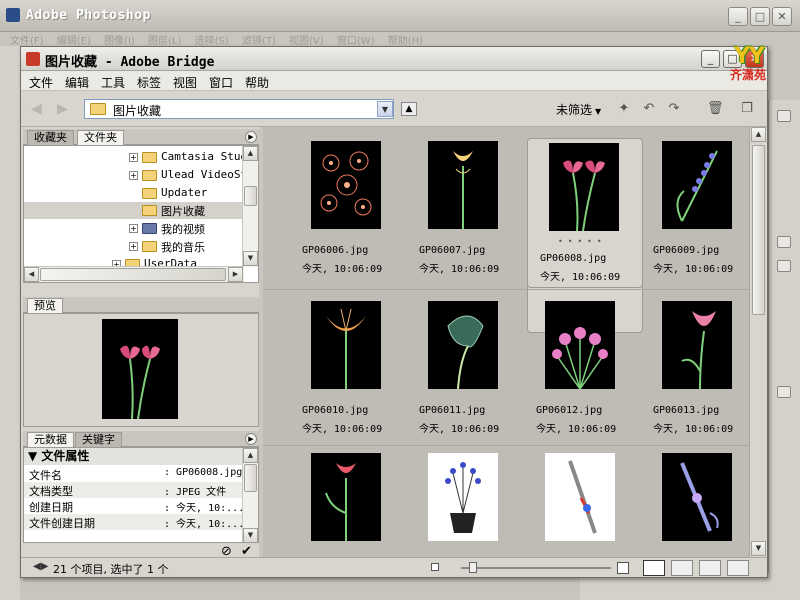  I want to click on filmstrip-view-button, so click(682, 568).